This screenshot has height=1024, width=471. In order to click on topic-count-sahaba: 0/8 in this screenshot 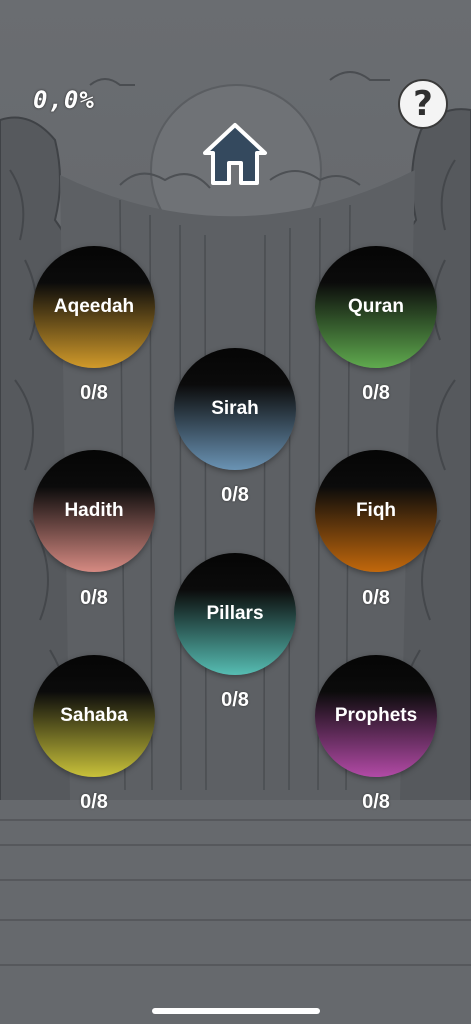, I will do `click(94, 802)`.